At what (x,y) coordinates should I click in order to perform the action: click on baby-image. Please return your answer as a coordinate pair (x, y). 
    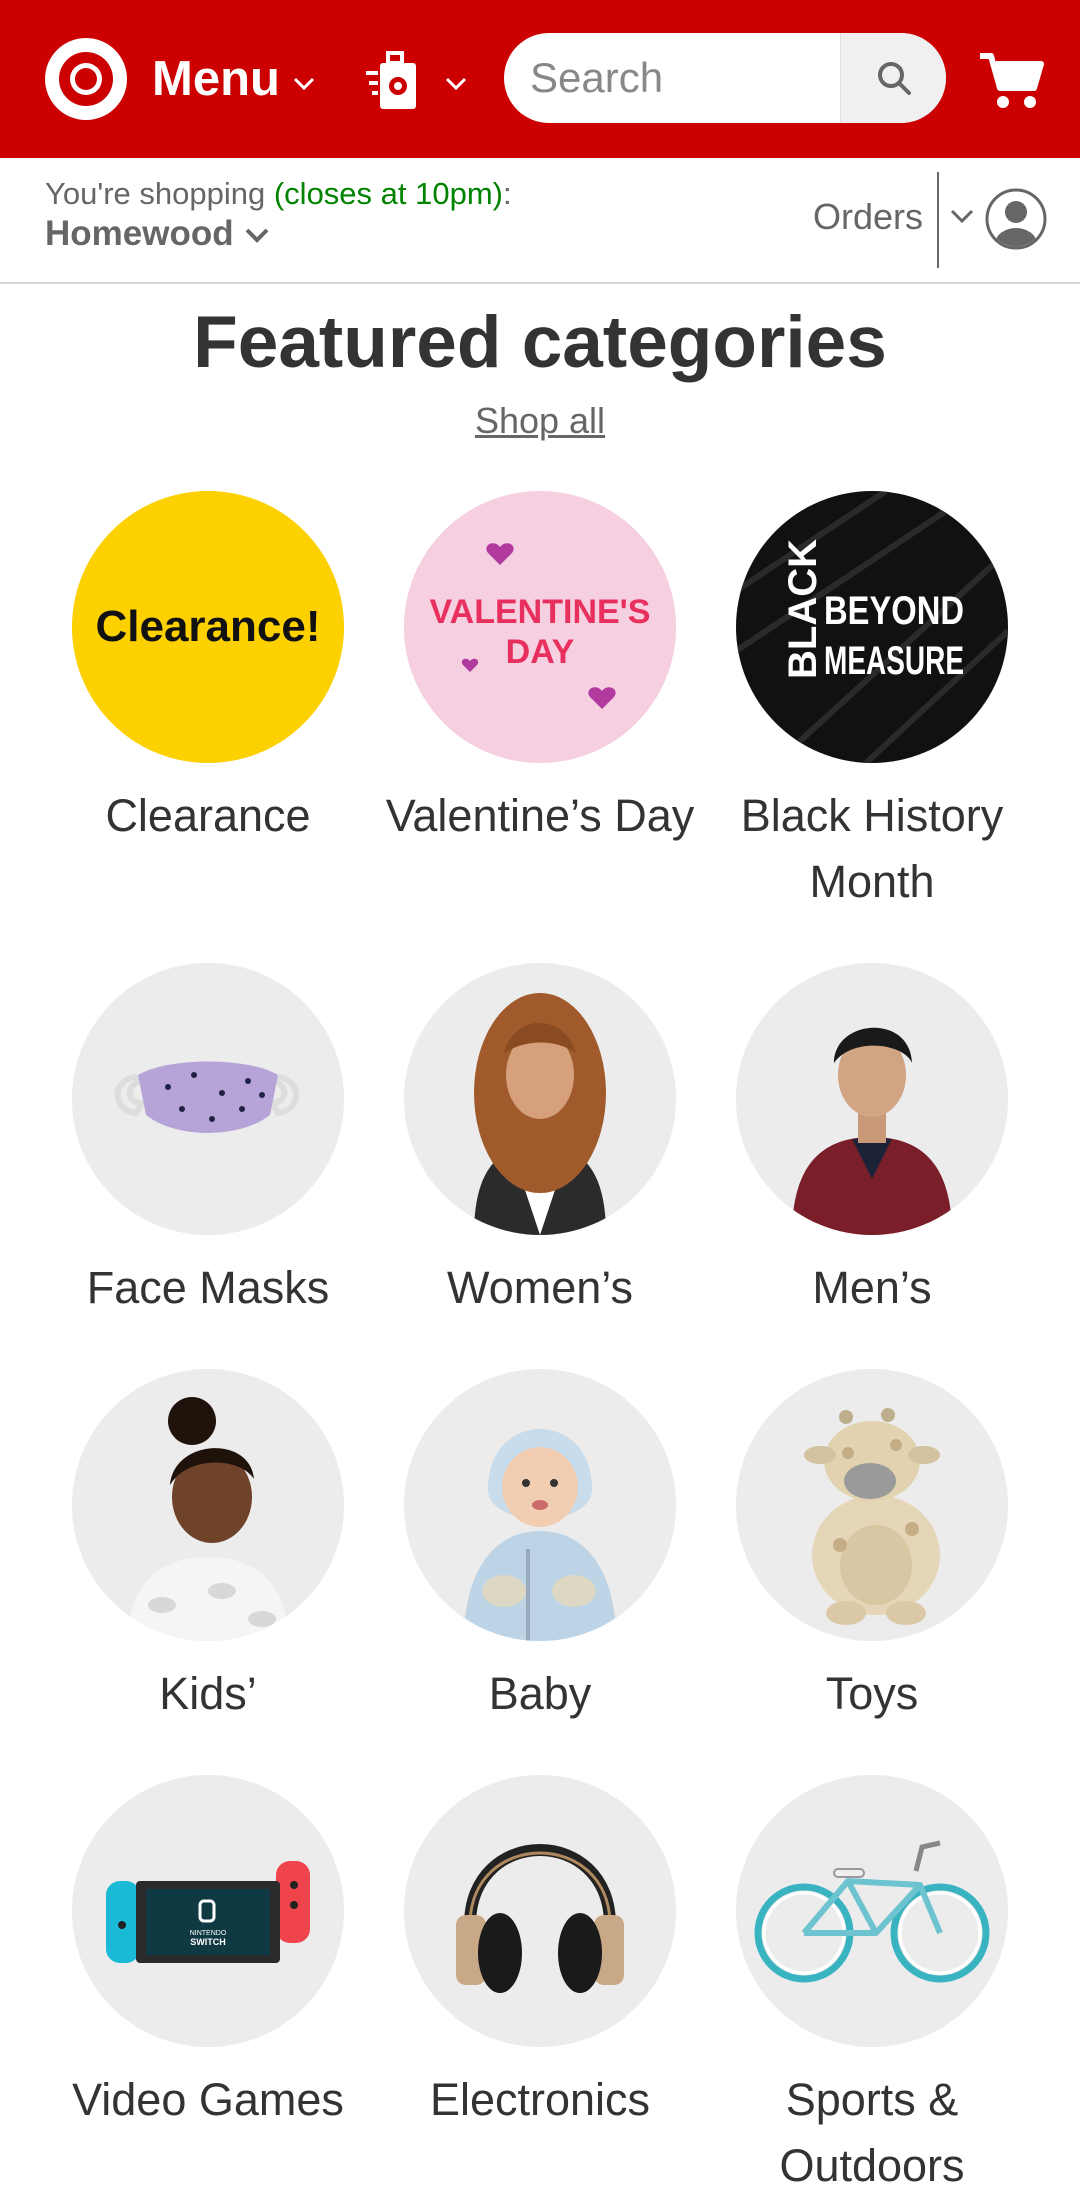
    Looking at the image, I should click on (540, 1505).